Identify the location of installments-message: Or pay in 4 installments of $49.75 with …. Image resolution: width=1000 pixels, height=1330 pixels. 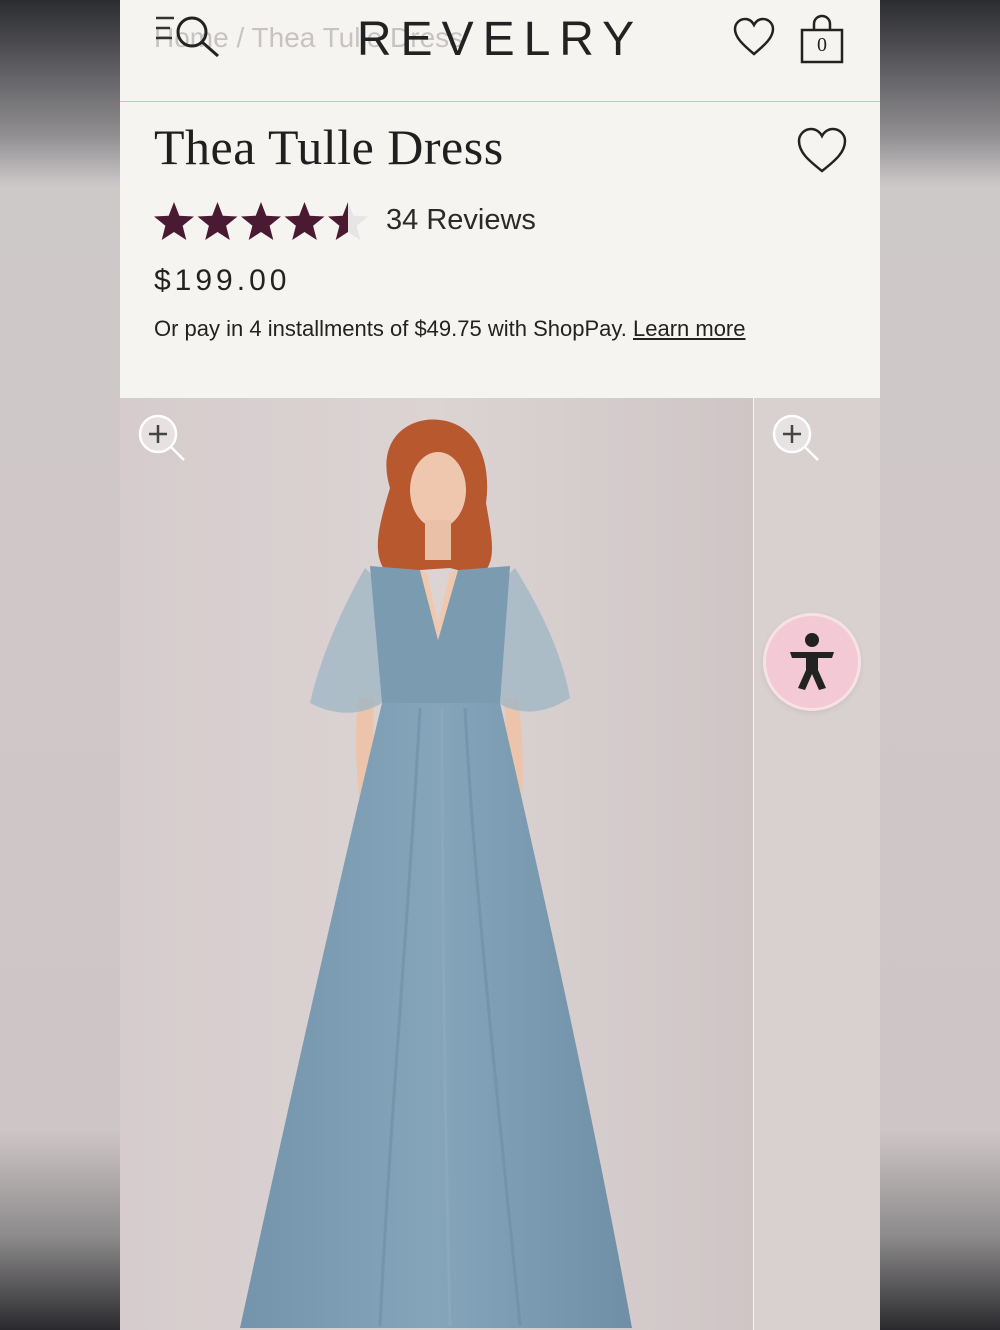
(390, 328).